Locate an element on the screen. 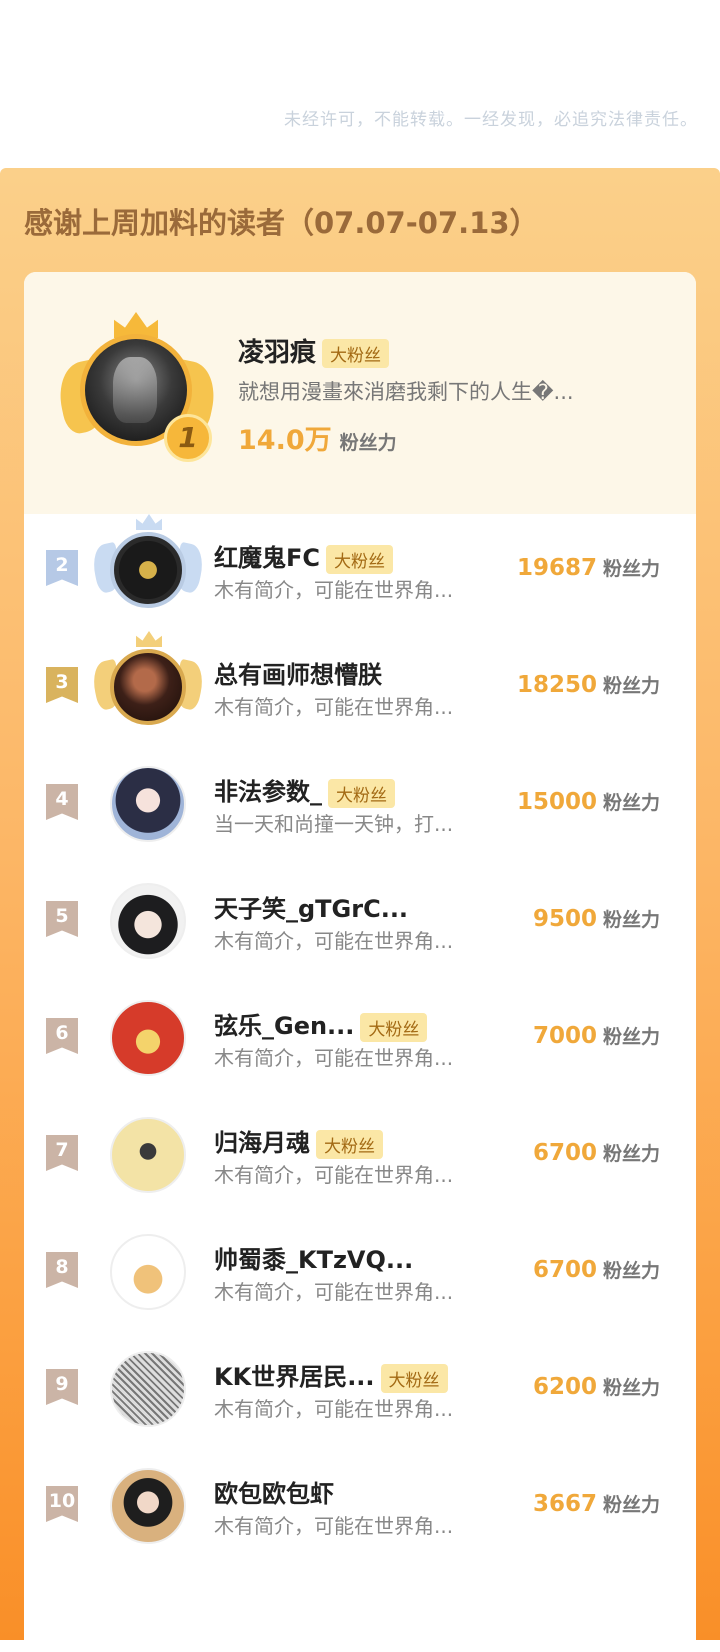 The height and width of the screenshot is (1652, 720). fan-power: 18250 粉丝力 is located at coordinates (588, 684).